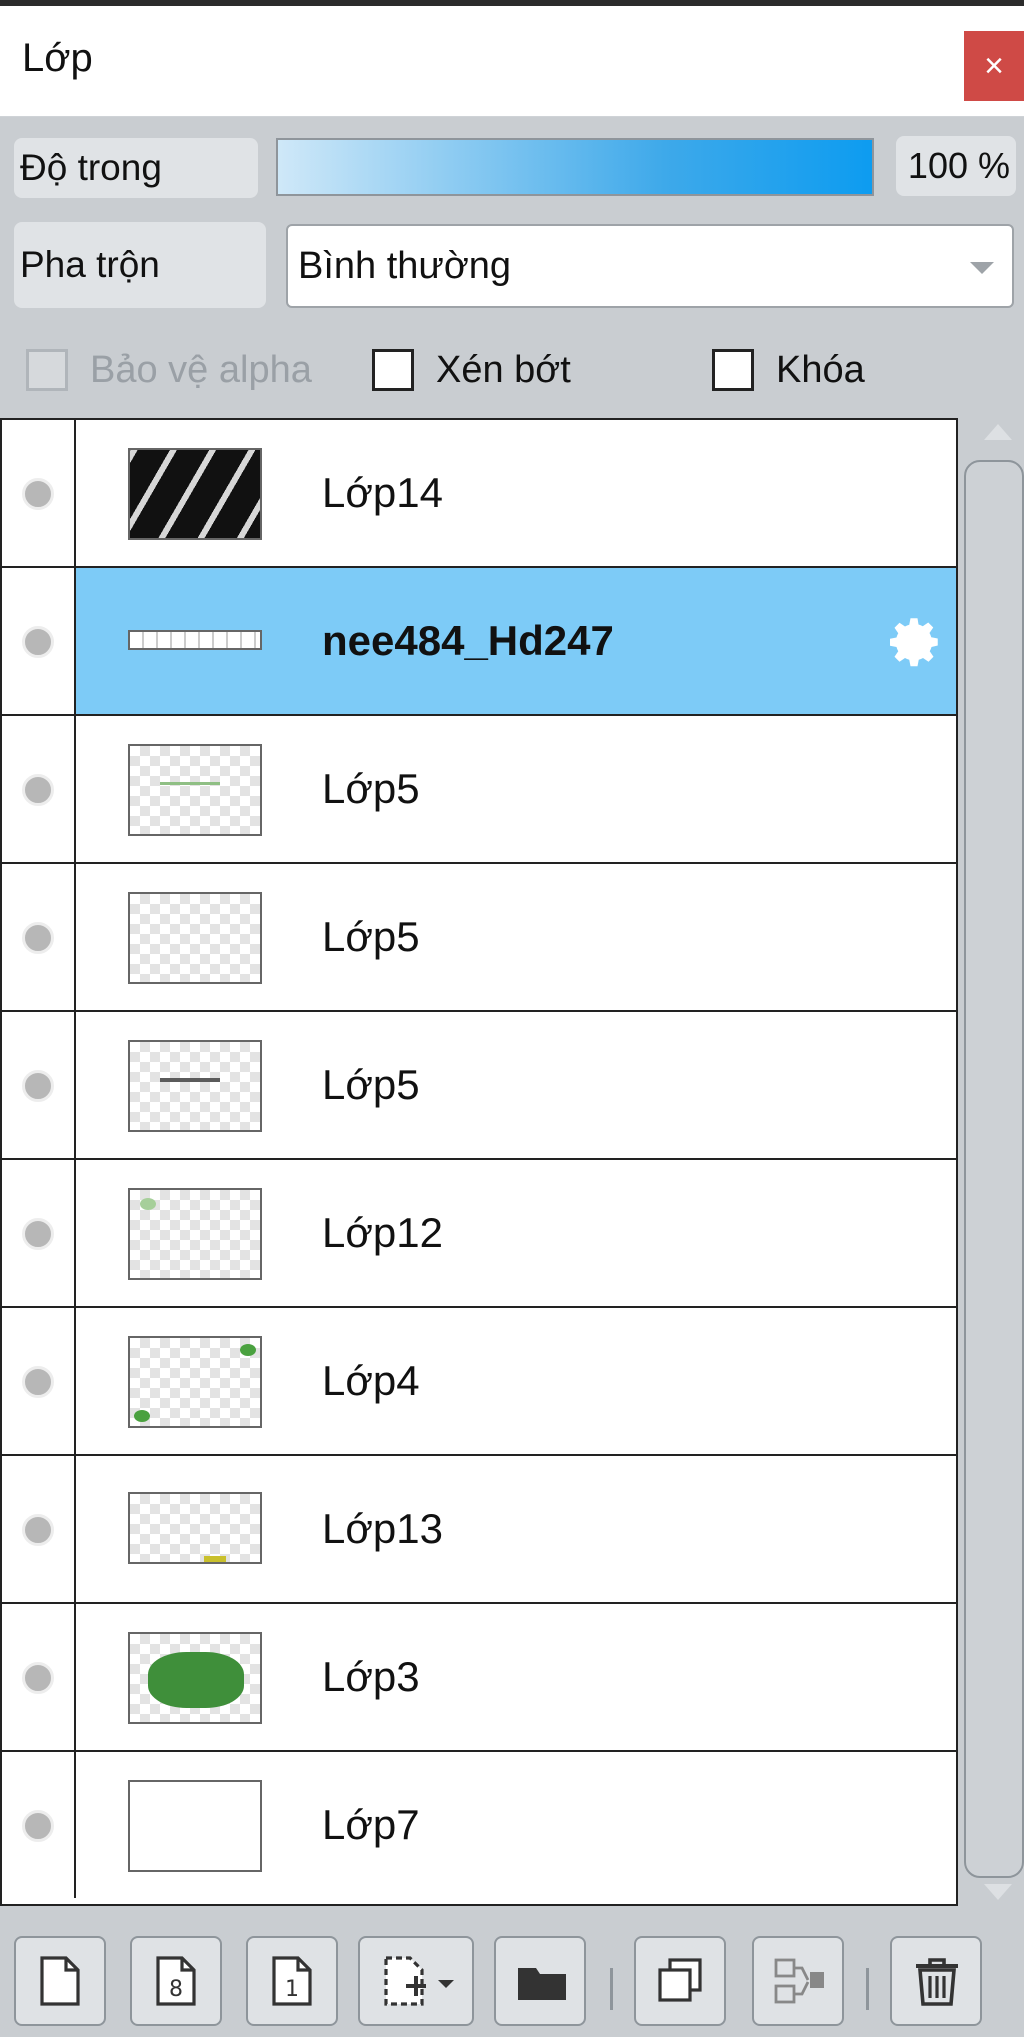 The width and height of the screenshot is (1024, 2037). Describe the element at coordinates (650, 266) in the screenshot. I see `blend-mode-select: Bình thường` at that location.